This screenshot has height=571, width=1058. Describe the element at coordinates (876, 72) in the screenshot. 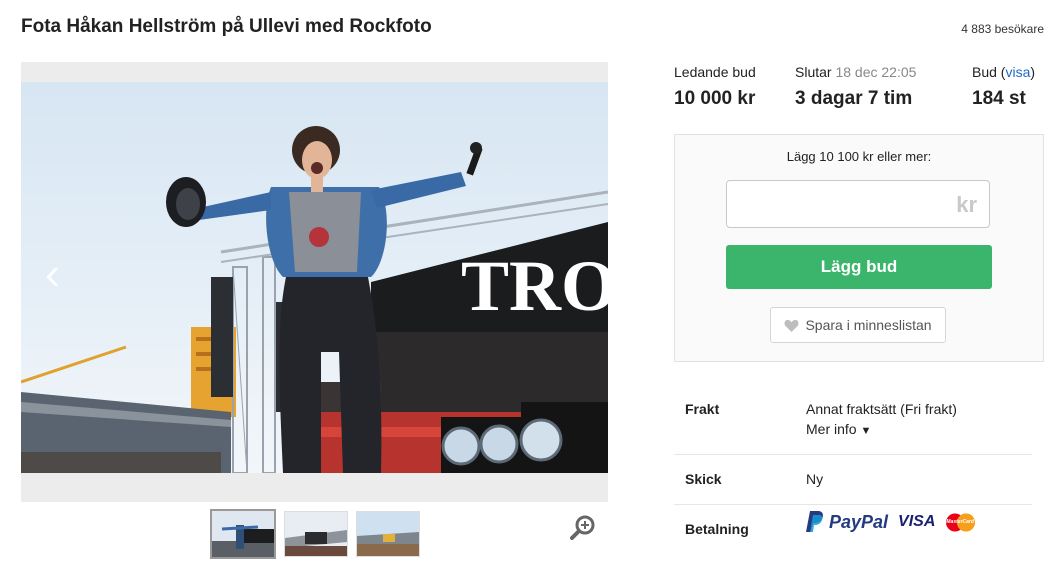

I see `ends-date: 18 dec 22:05` at that location.